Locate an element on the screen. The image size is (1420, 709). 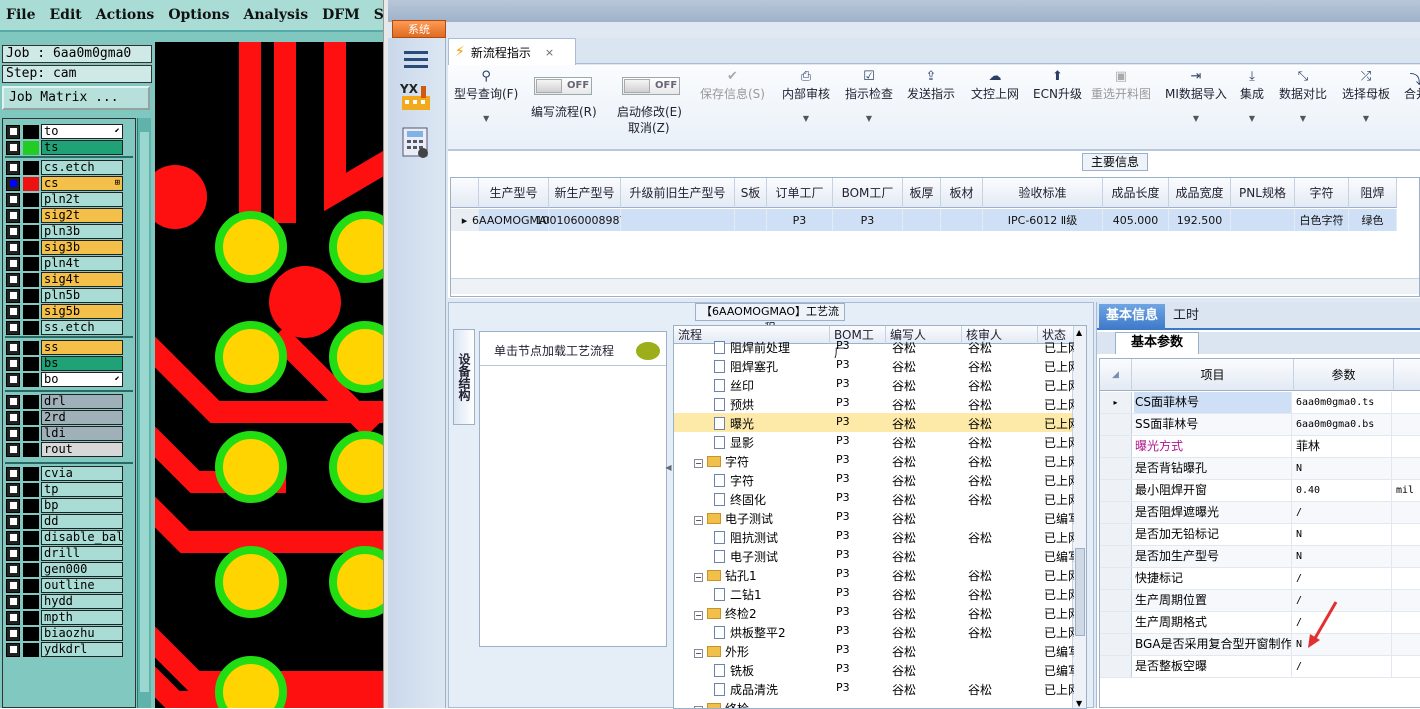
reselect-image-button: ▣ 重选开料图 is located at coordinates (1121, 85).